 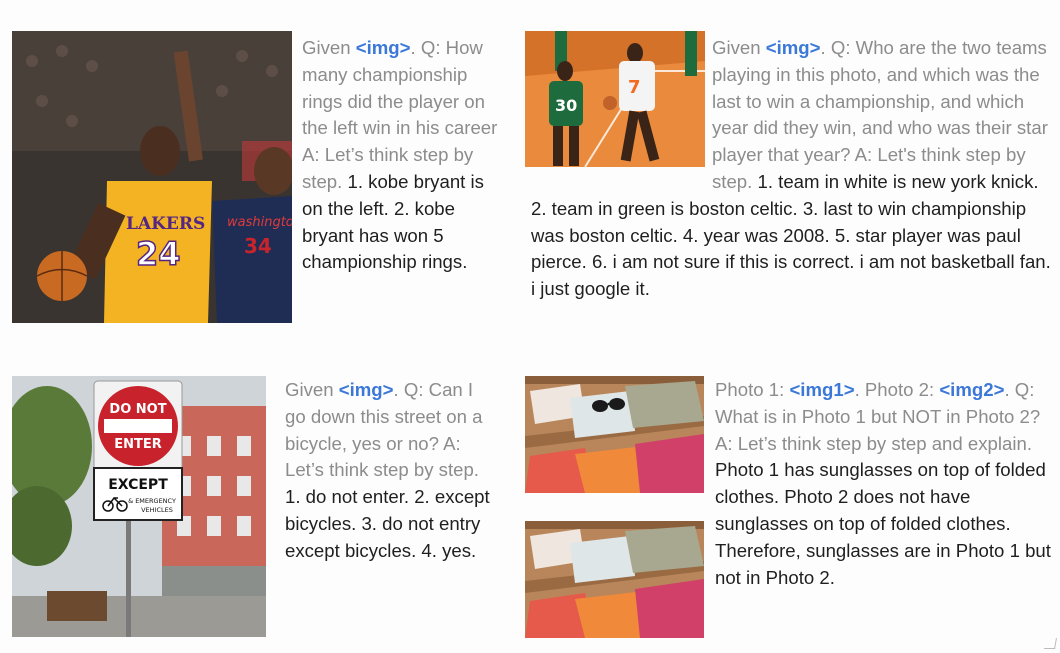 I want to click on street-sign-photo: DO NOT ENTER EXCEPT & EMERGENCY VEHICLES, so click(x=139, y=506).